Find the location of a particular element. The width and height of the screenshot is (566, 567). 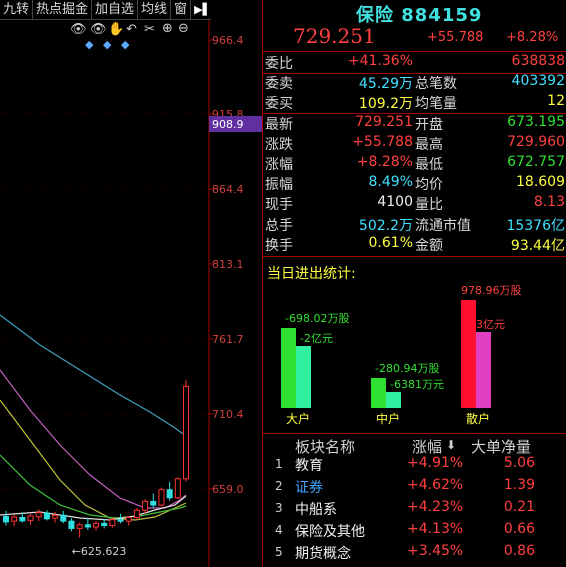

flow-group-label: 中户 is located at coordinates (388, 418).